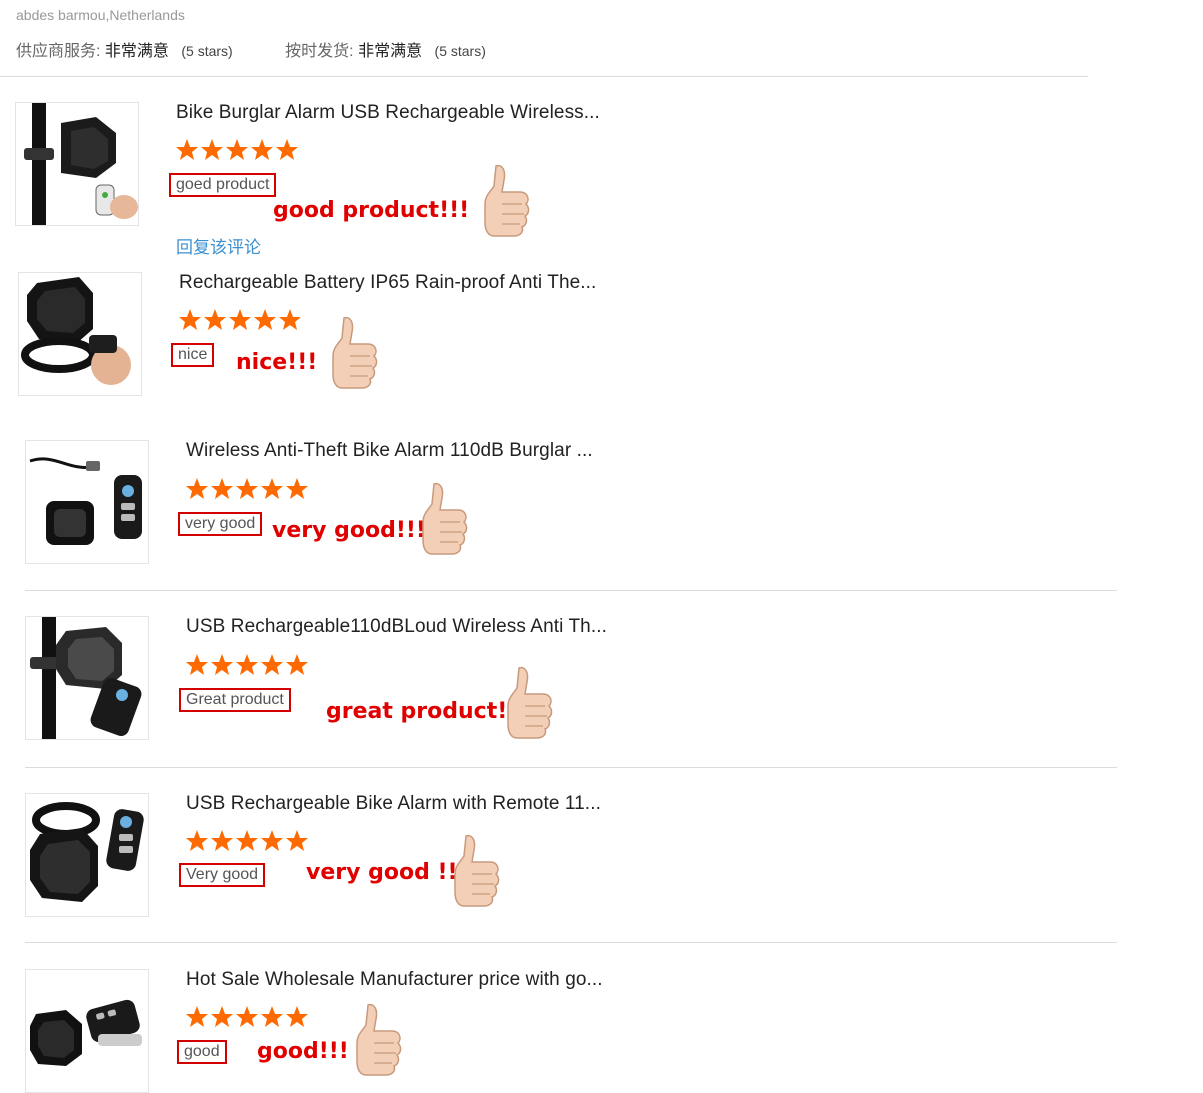  I want to click on supplier-service-rating: 供应商服务: 非常满意 (5 stars), so click(124, 49).